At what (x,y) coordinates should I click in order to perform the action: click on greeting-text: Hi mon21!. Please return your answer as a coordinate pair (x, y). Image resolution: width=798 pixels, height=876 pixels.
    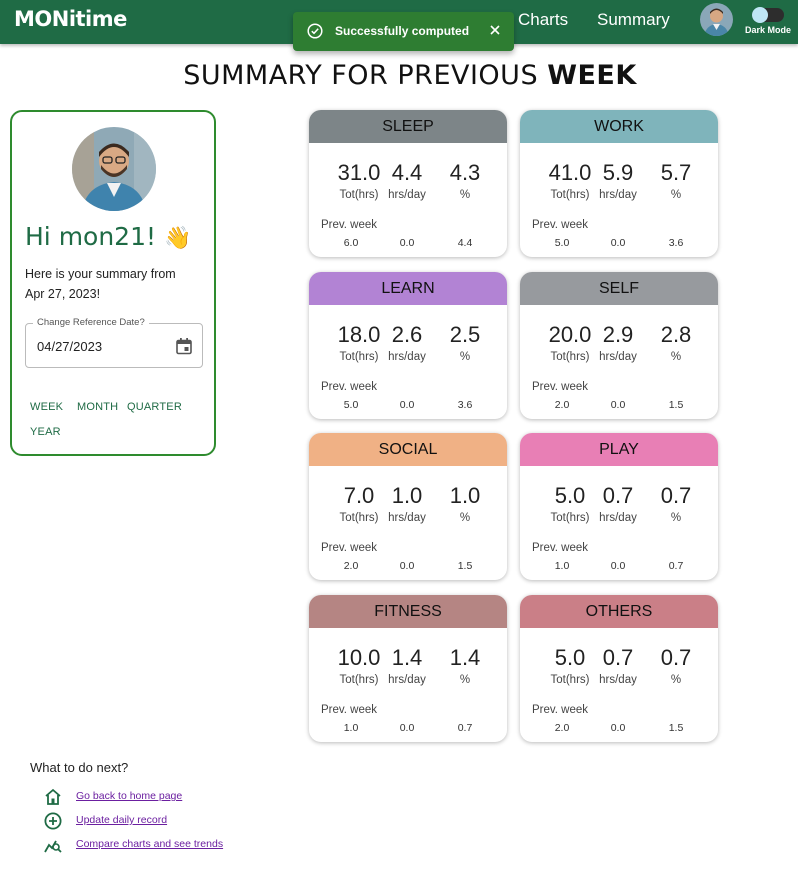
    Looking at the image, I should click on (91, 236).